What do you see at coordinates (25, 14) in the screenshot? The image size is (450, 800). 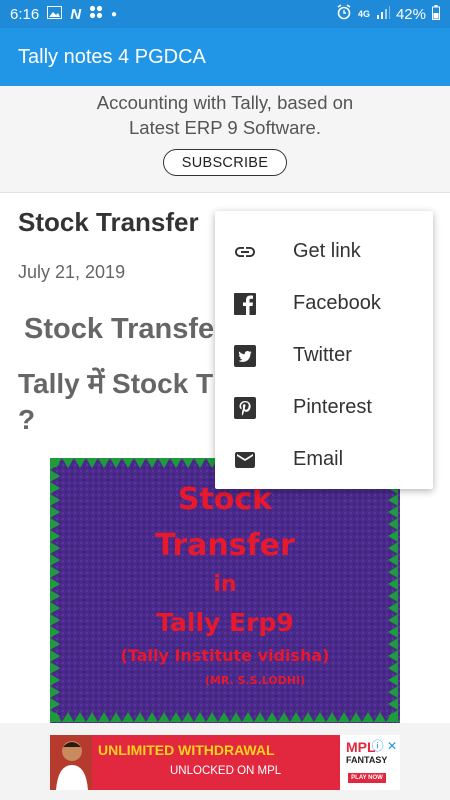 I see `status-time: 6:16` at bounding box center [25, 14].